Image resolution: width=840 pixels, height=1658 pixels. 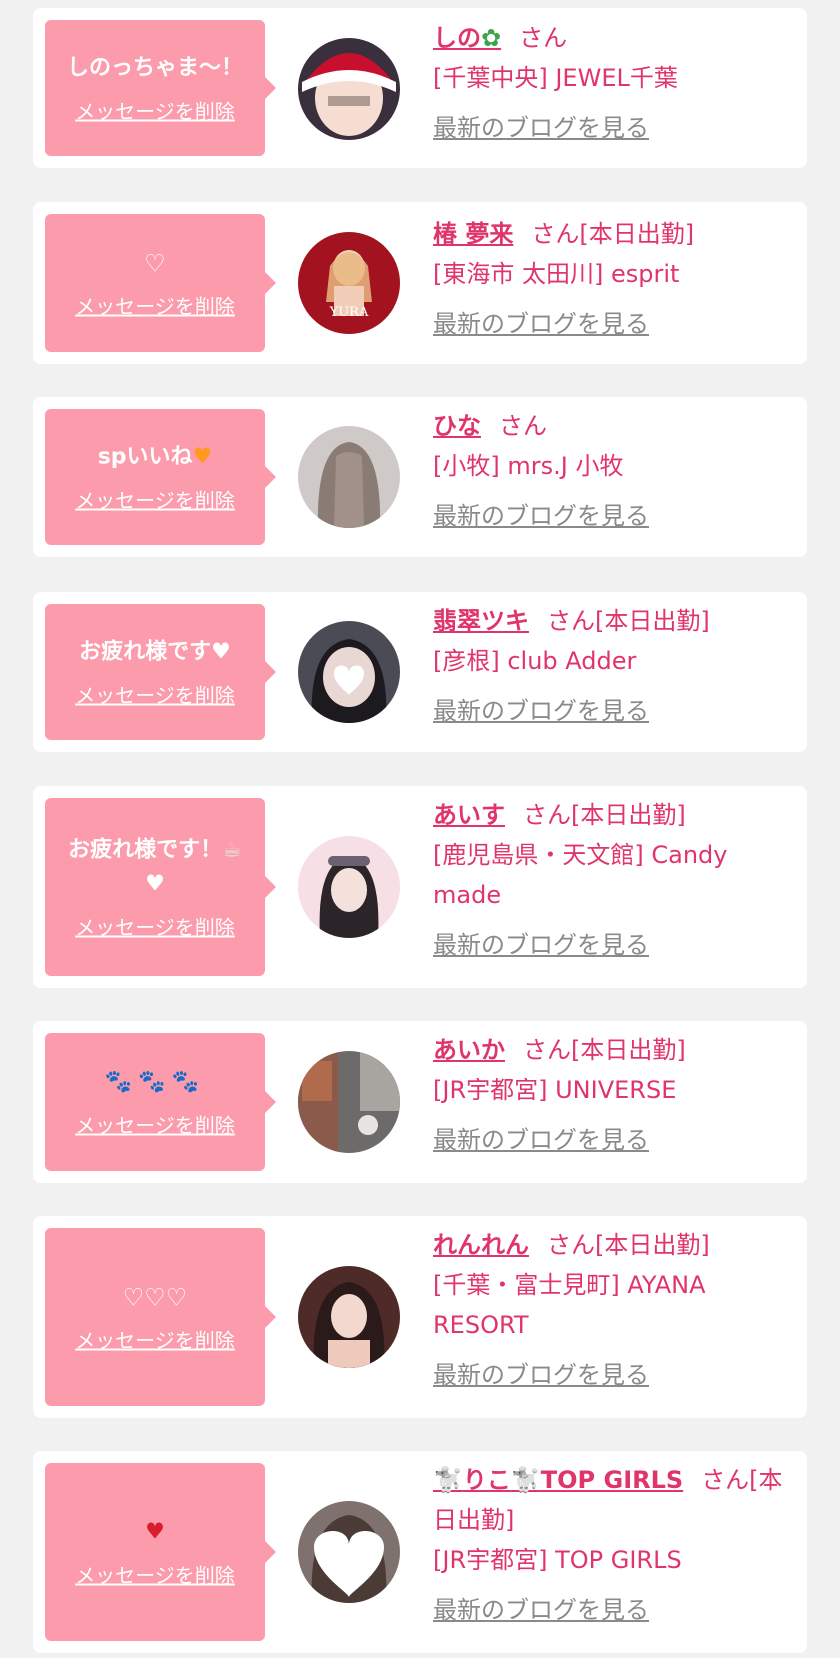 I want to click on profile-info: 翡翠ツキ さん[本日出勤] [彦根] club Adder 最新のブログを見る, so click(x=613, y=666).